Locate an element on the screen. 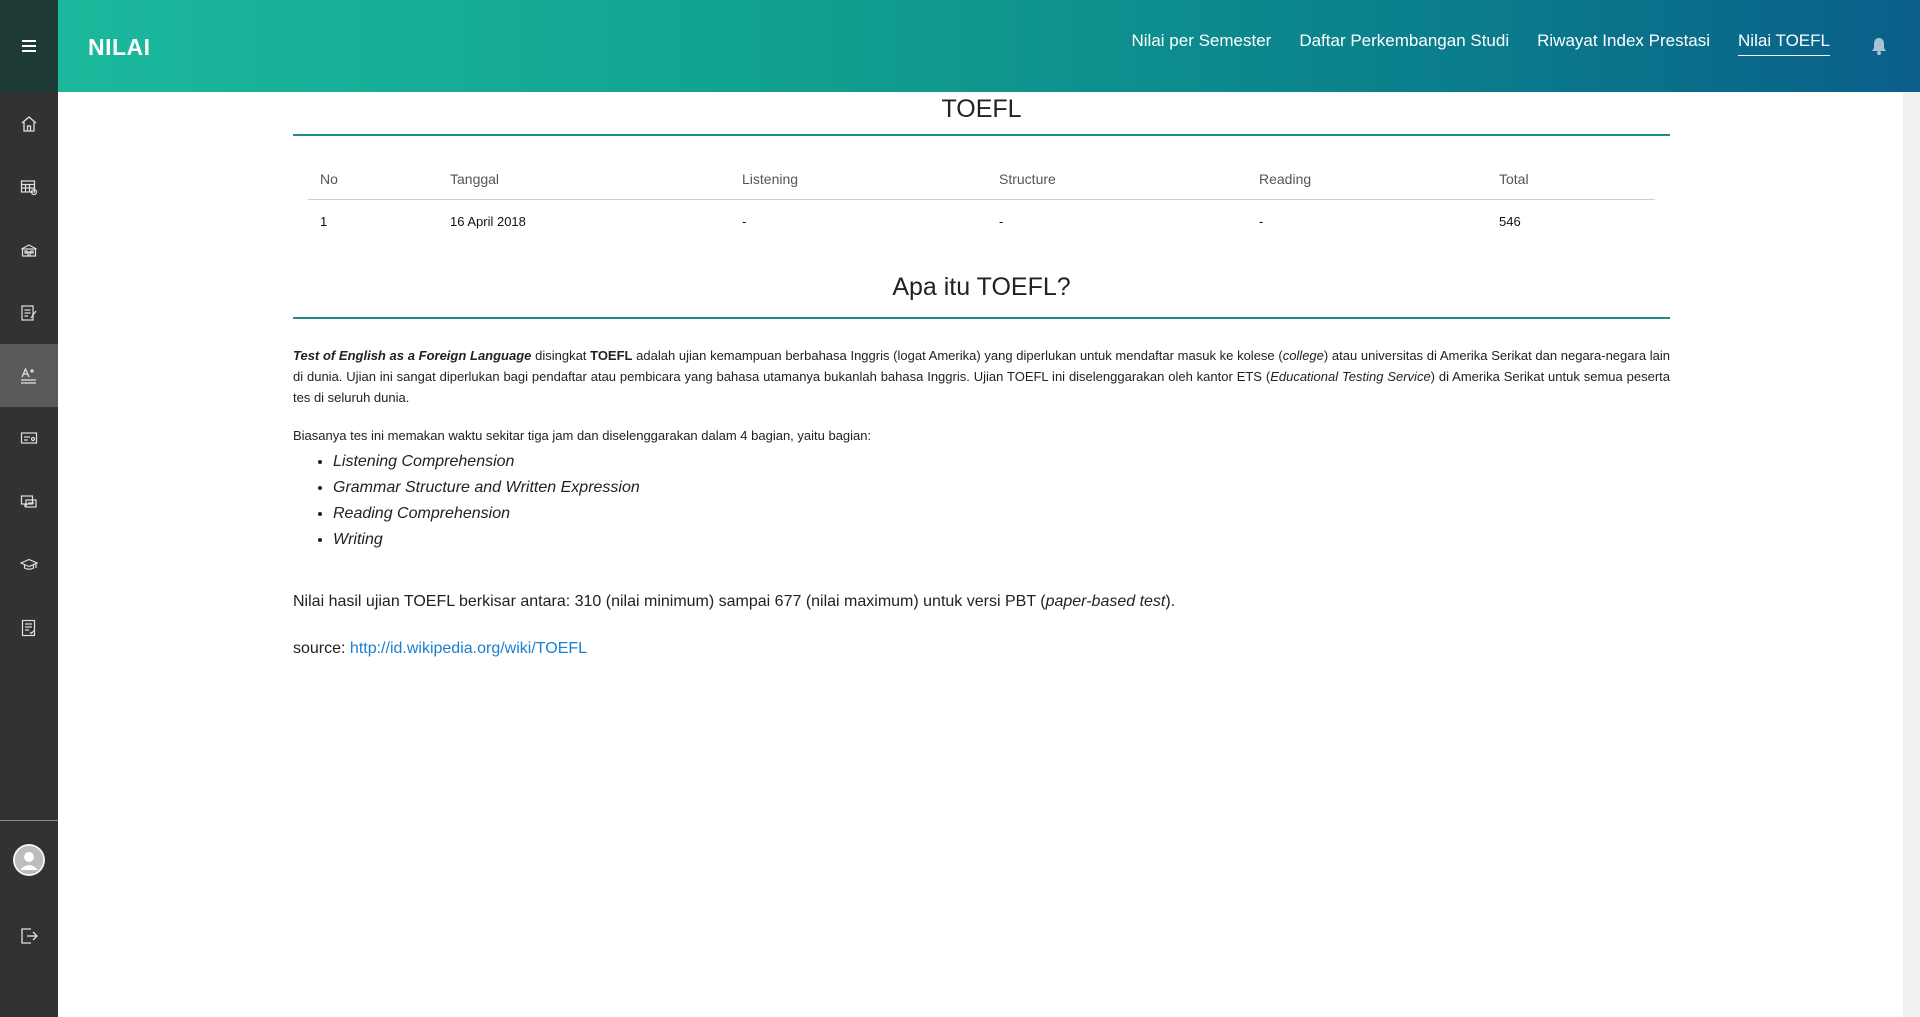  page-title: NILAI is located at coordinates (119, 47).